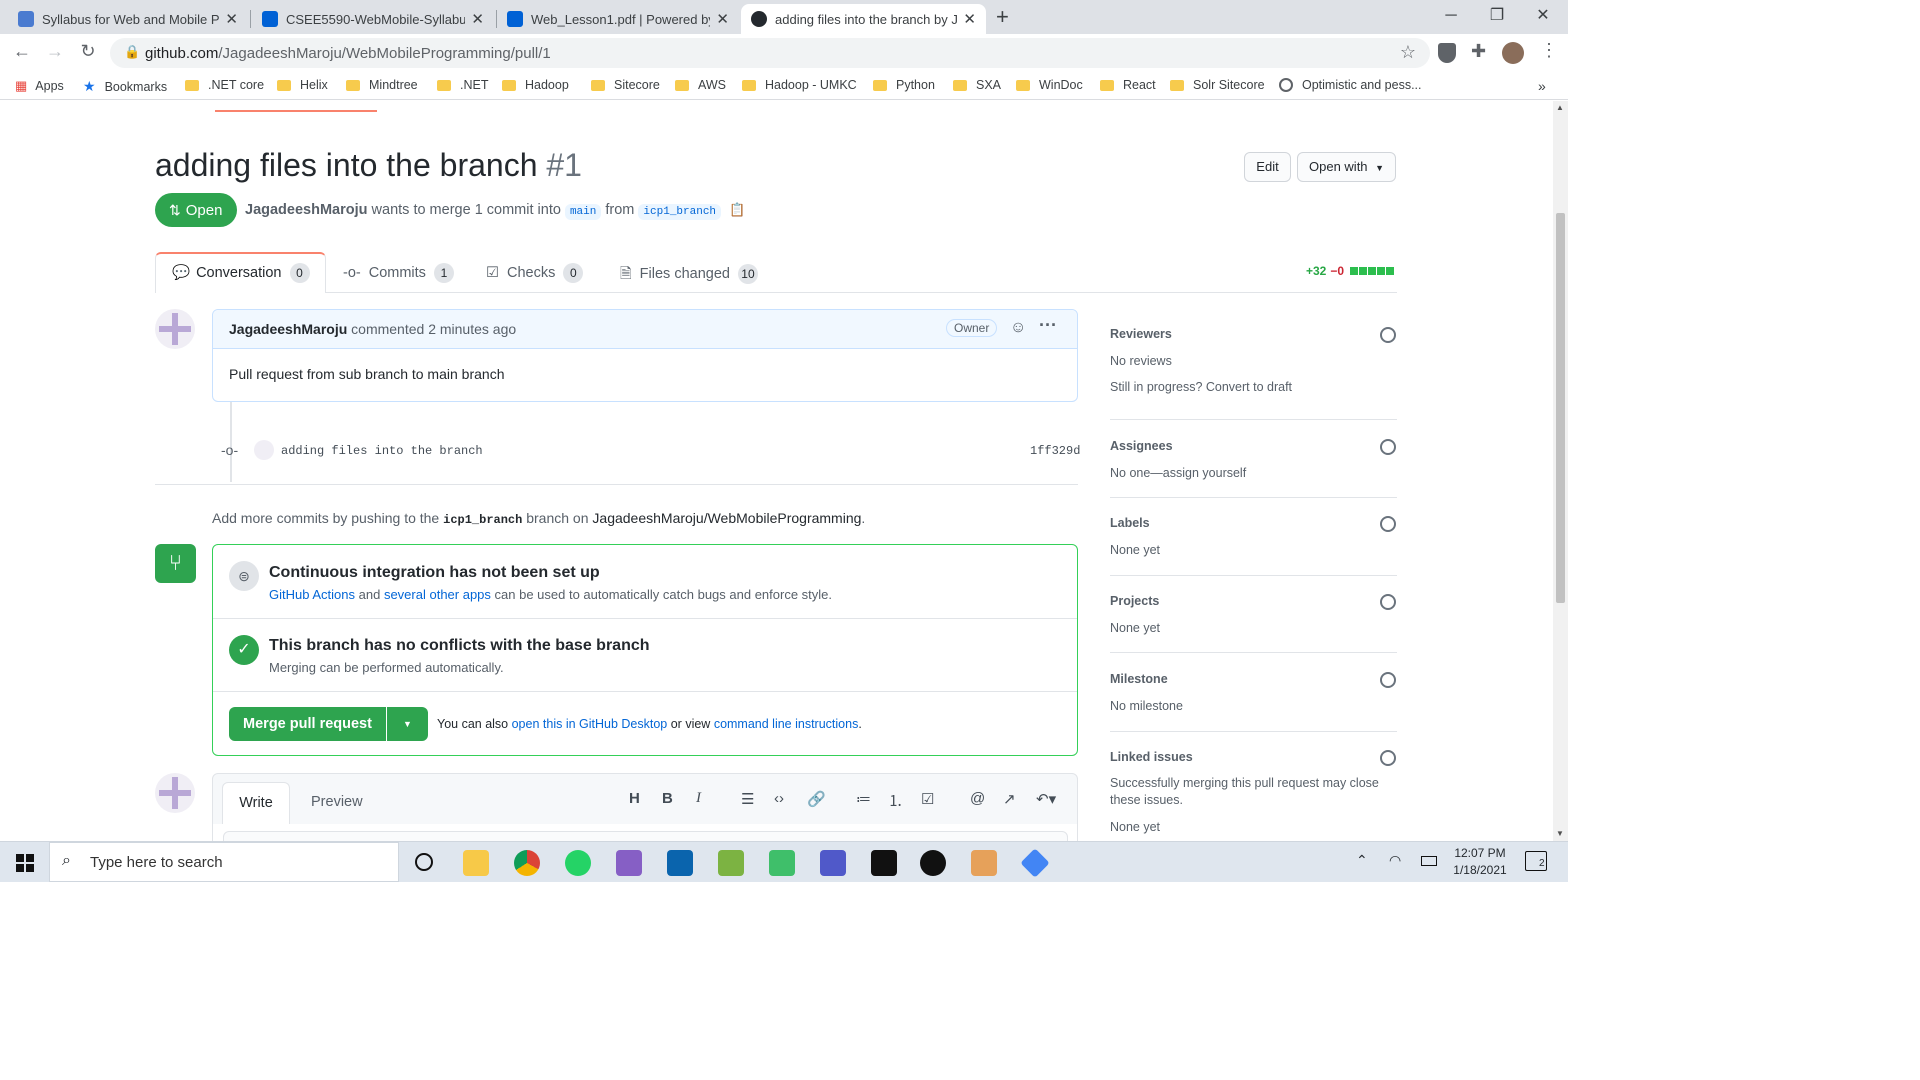 This screenshot has height=1080, width=1920. Describe the element at coordinates (240, 272) in the screenshot. I see `tab-conversation: 💬 Conversation 0` at that location.